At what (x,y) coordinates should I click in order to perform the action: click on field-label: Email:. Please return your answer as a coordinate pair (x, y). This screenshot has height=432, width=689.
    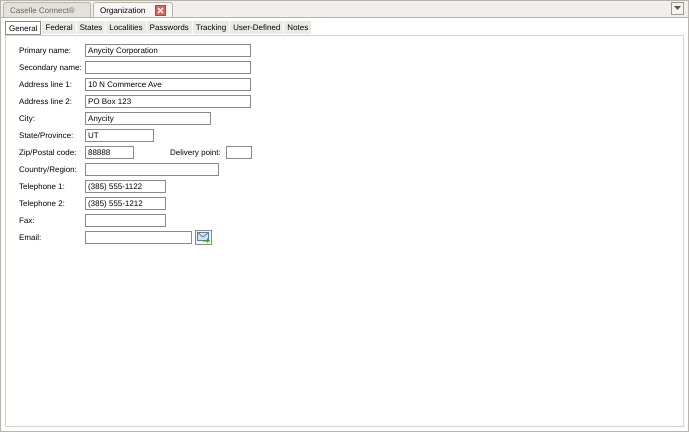
    Looking at the image, I should click on (30, 237).